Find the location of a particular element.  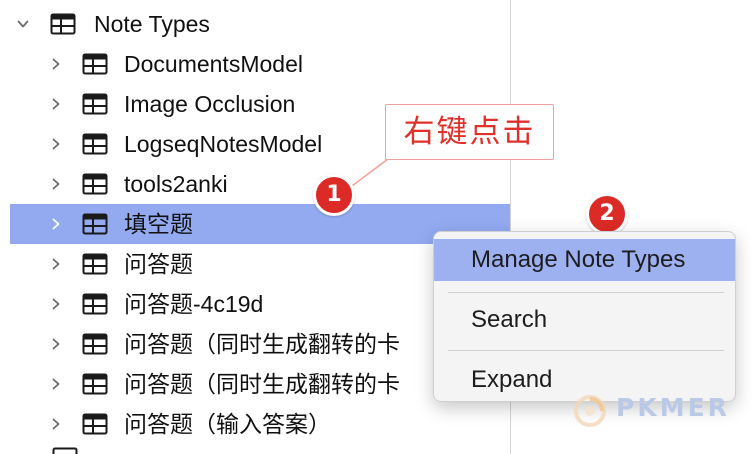

annotation-callout: 右键点击 is located at coordinates (469, 132).